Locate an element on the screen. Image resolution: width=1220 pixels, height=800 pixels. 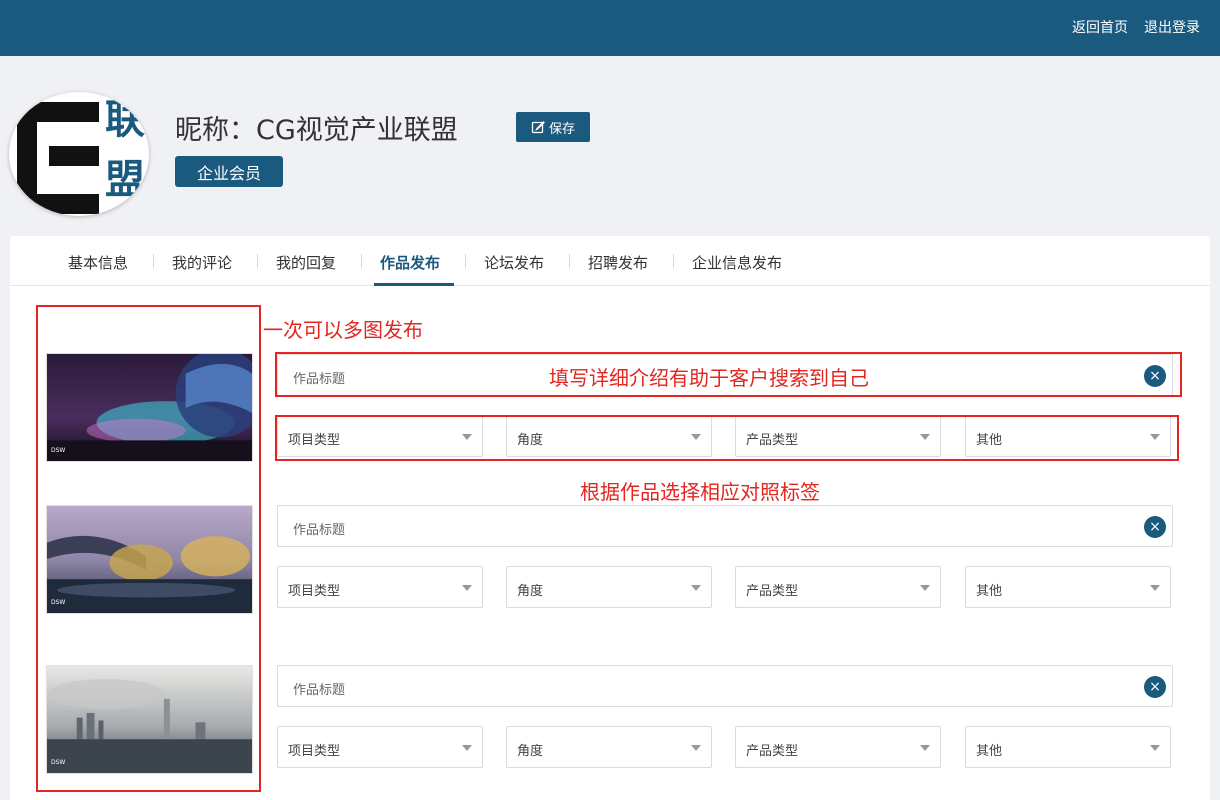
annotation-multi-image: 一次可以多图发布 is located at coordinates (343, 330).